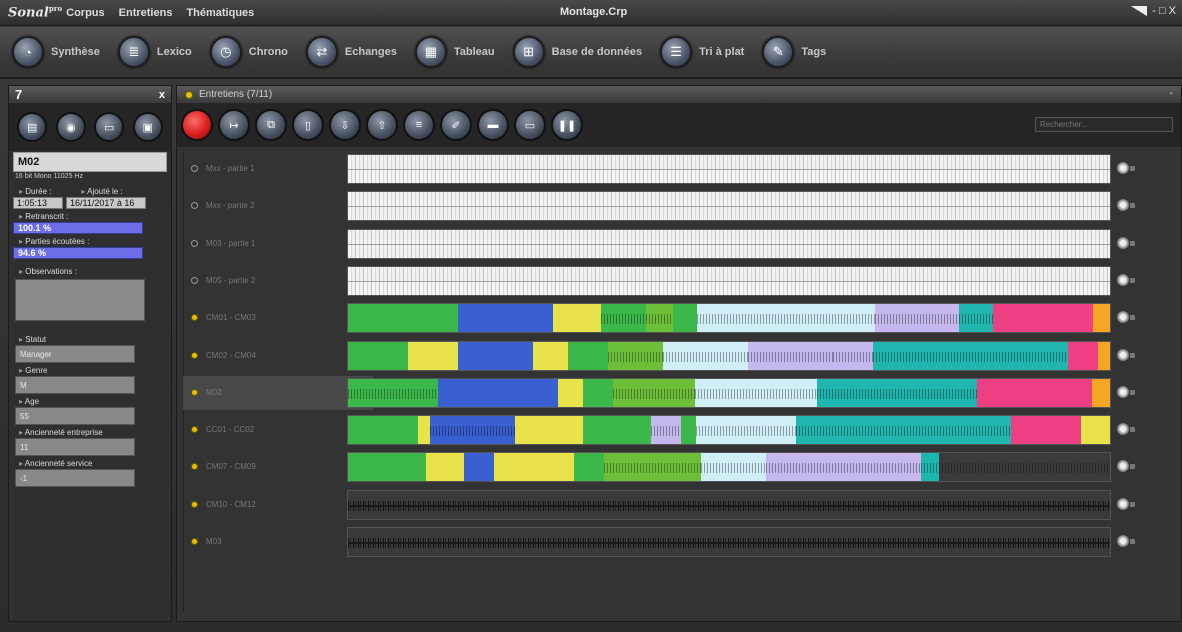  I want to click on record-button, so click(197, 125).